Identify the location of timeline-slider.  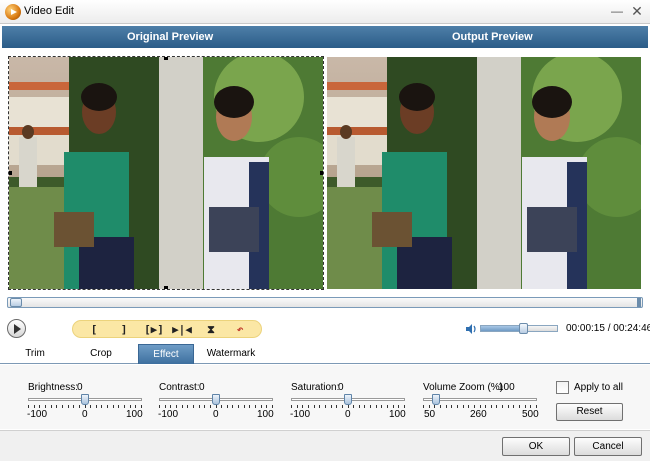
(325, 302).